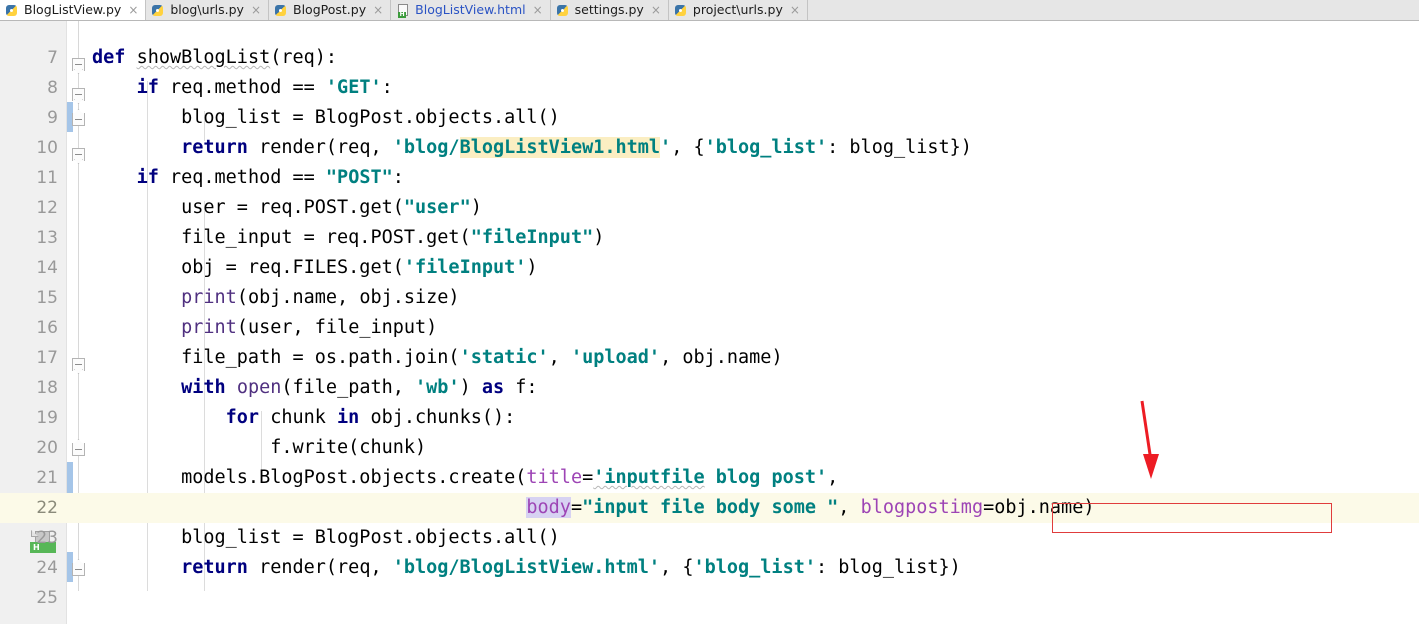  Describe the element at coordinates (47, 268) in the screenshot. I see `line-number: 14` at that location.